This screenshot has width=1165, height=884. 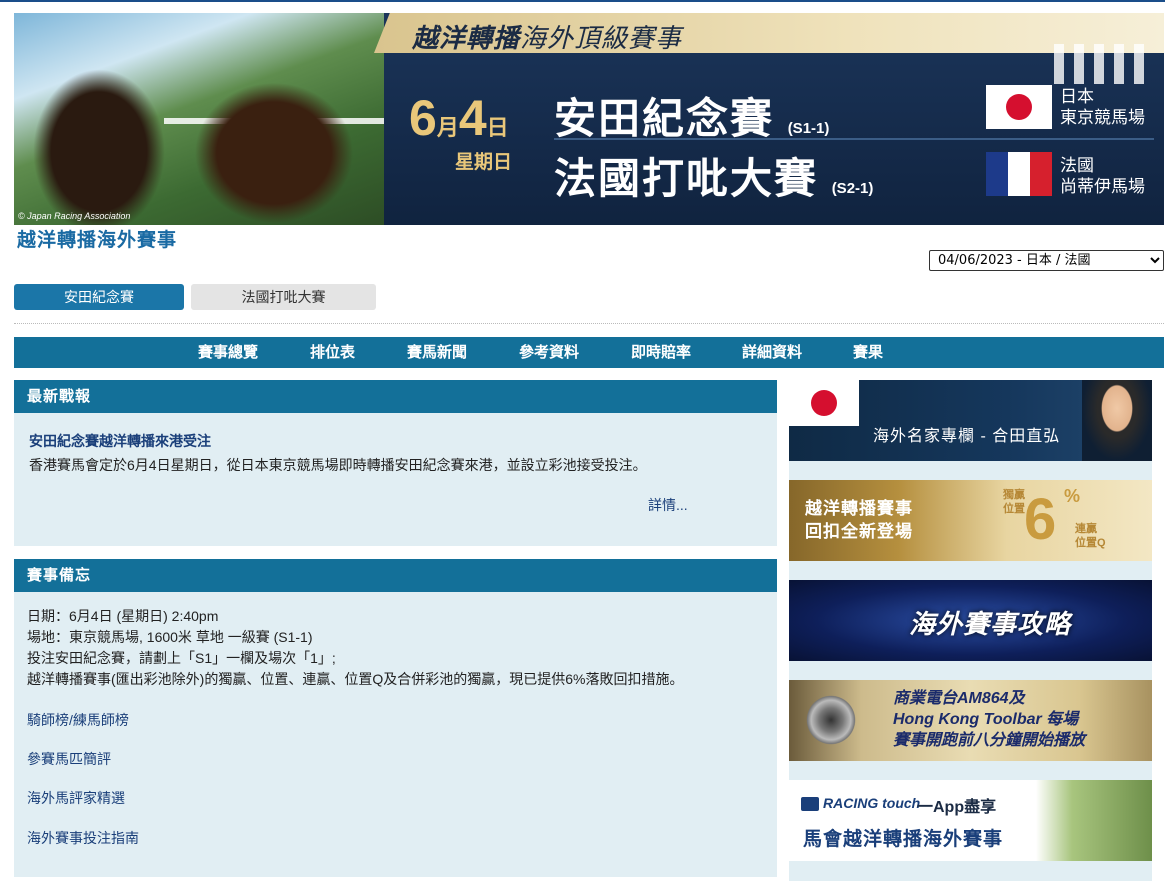 I want to click on photo-horse-right, so click(x=274, y=149).